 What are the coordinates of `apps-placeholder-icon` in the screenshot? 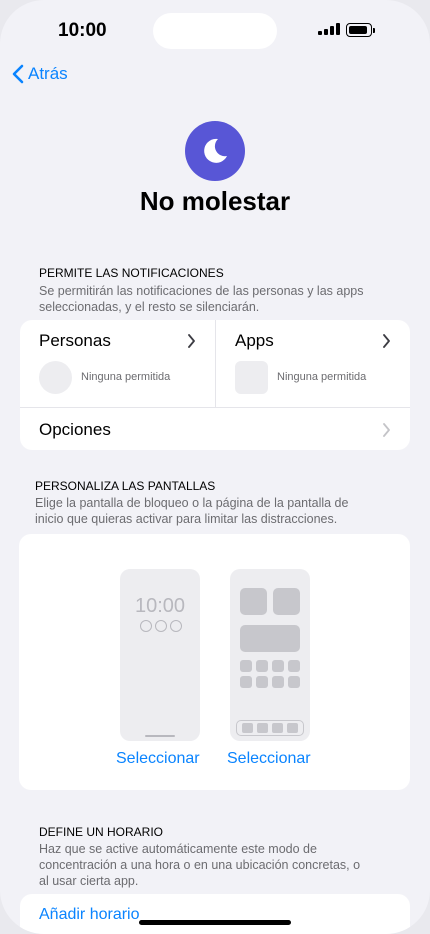 It's located at (251, 377).